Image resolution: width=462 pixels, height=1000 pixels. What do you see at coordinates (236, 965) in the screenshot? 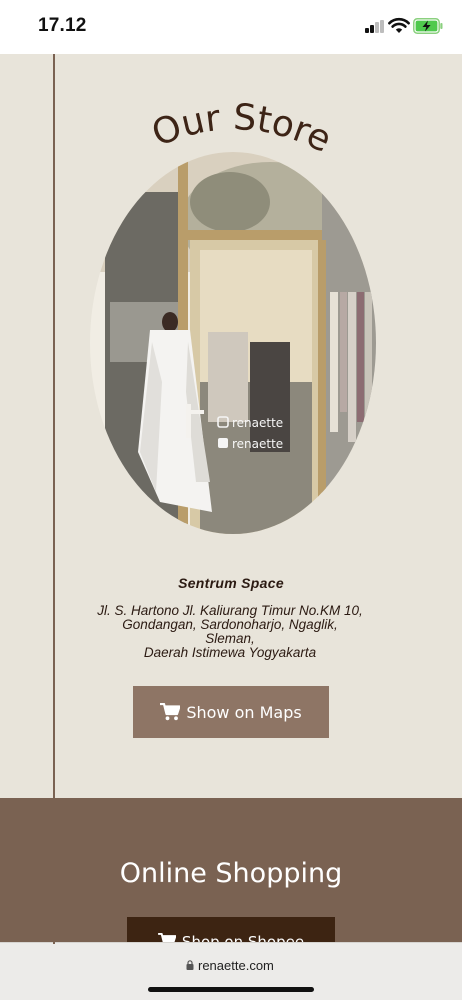
I see `url-text: renaette.com` at bounding box center [236, 965].